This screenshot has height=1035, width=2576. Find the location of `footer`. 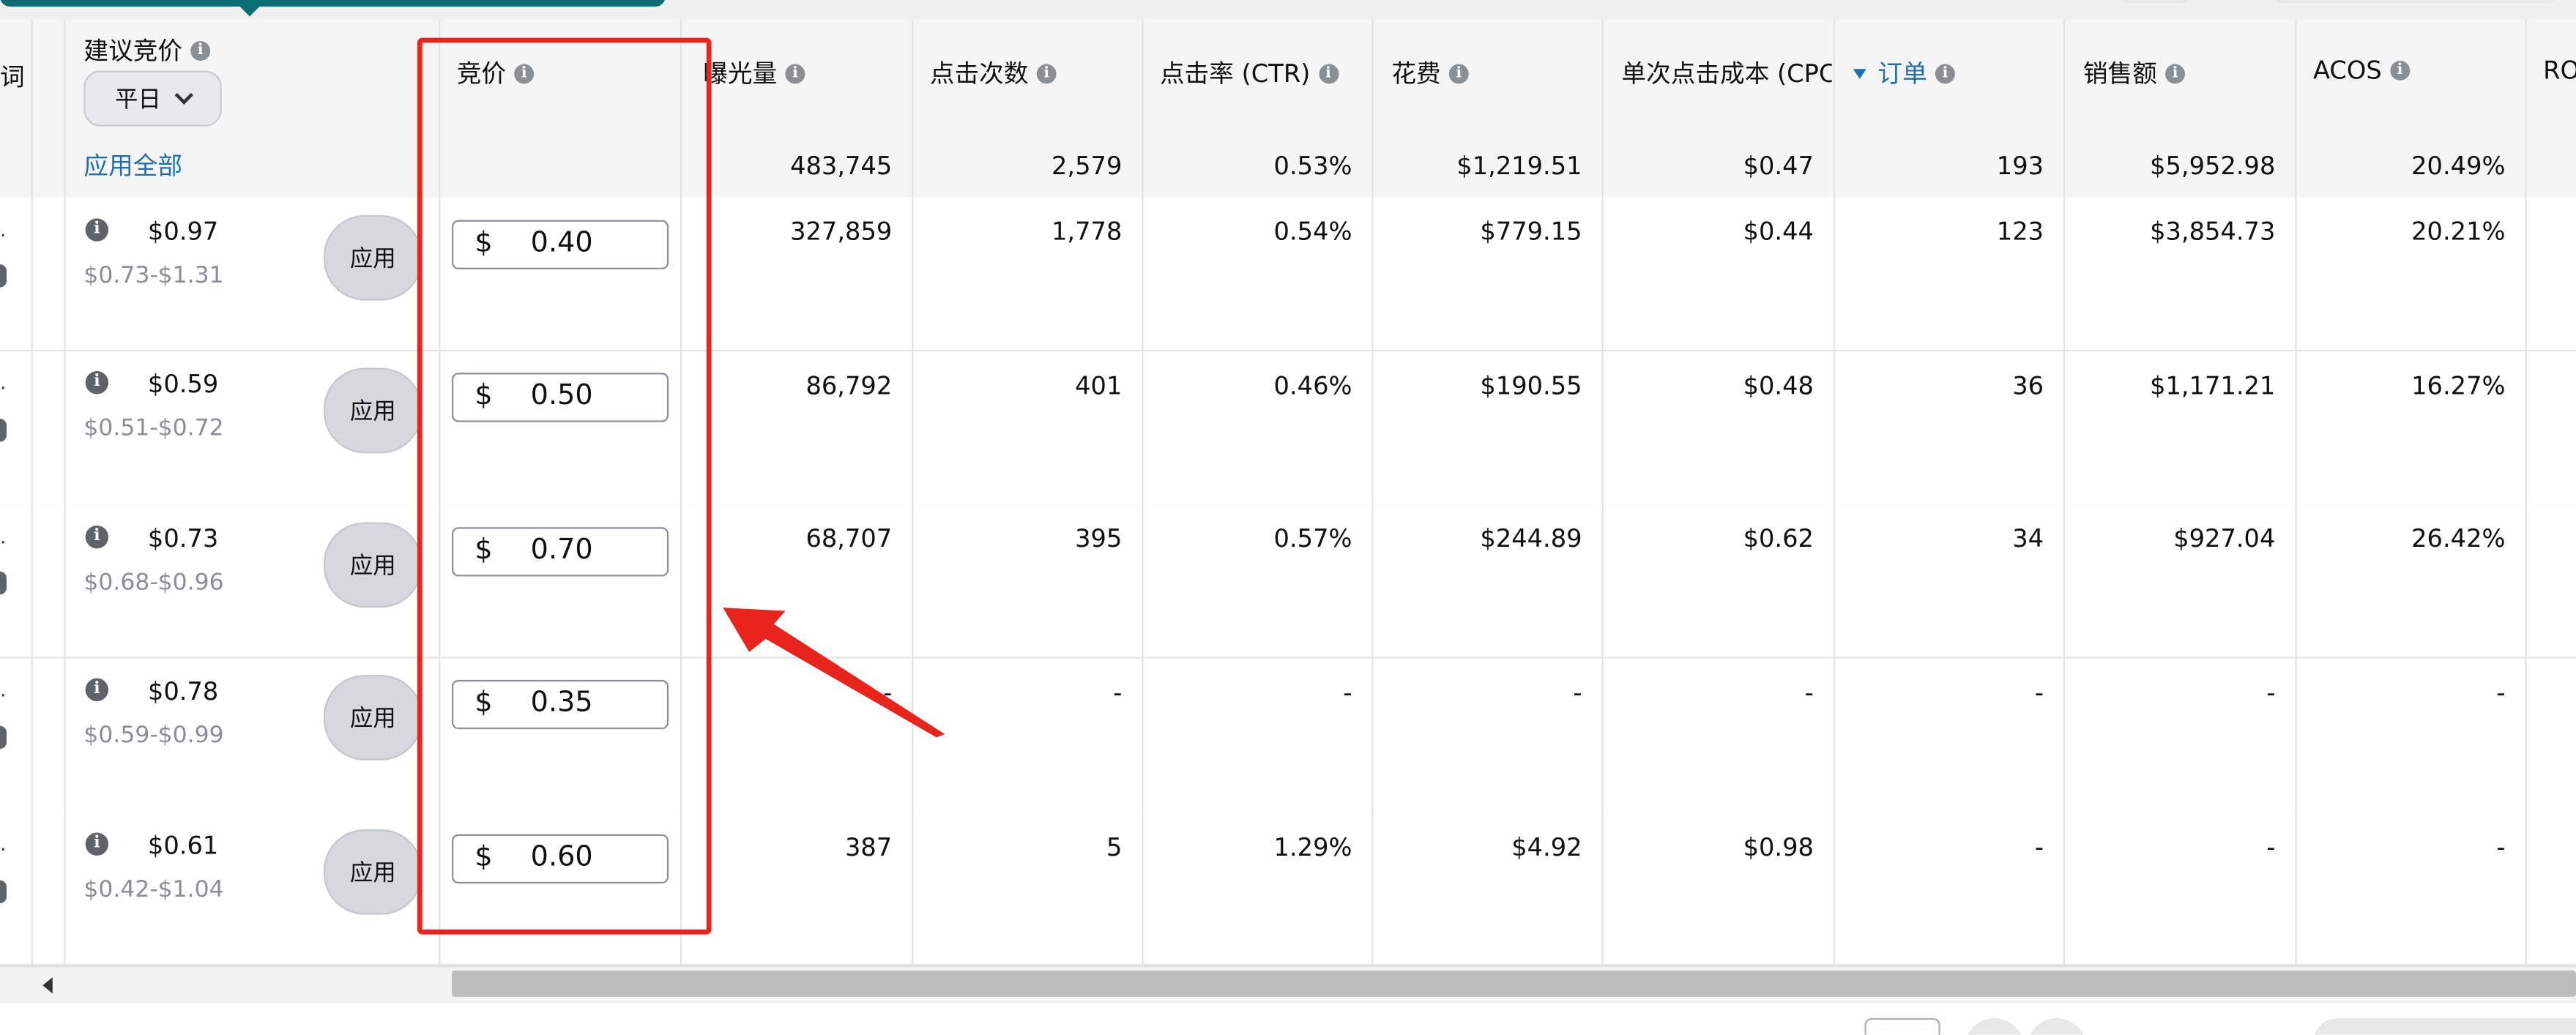

footer is located at coordinates (1288, 1019).